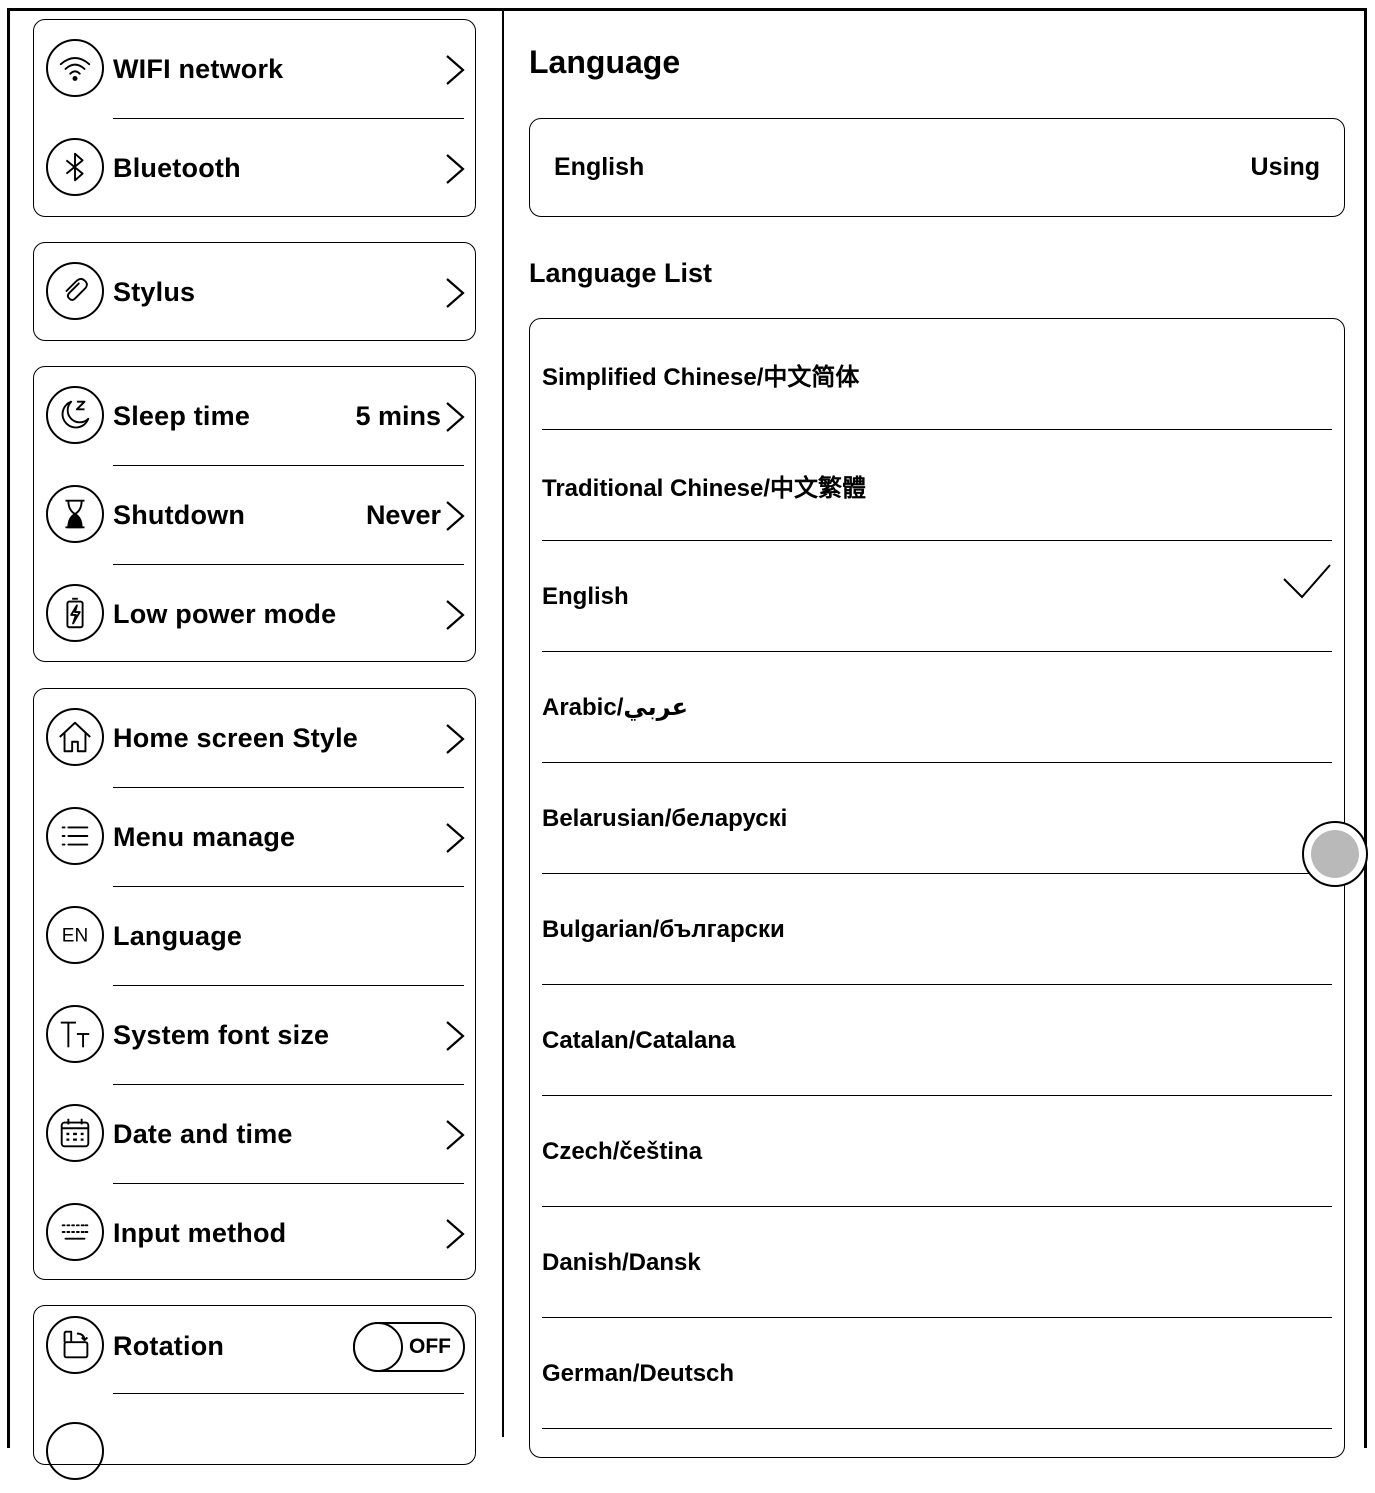 This screenshot has height=1493, width=1375. I want to click on shutdown-label: Shutdown, so click(179, 515).